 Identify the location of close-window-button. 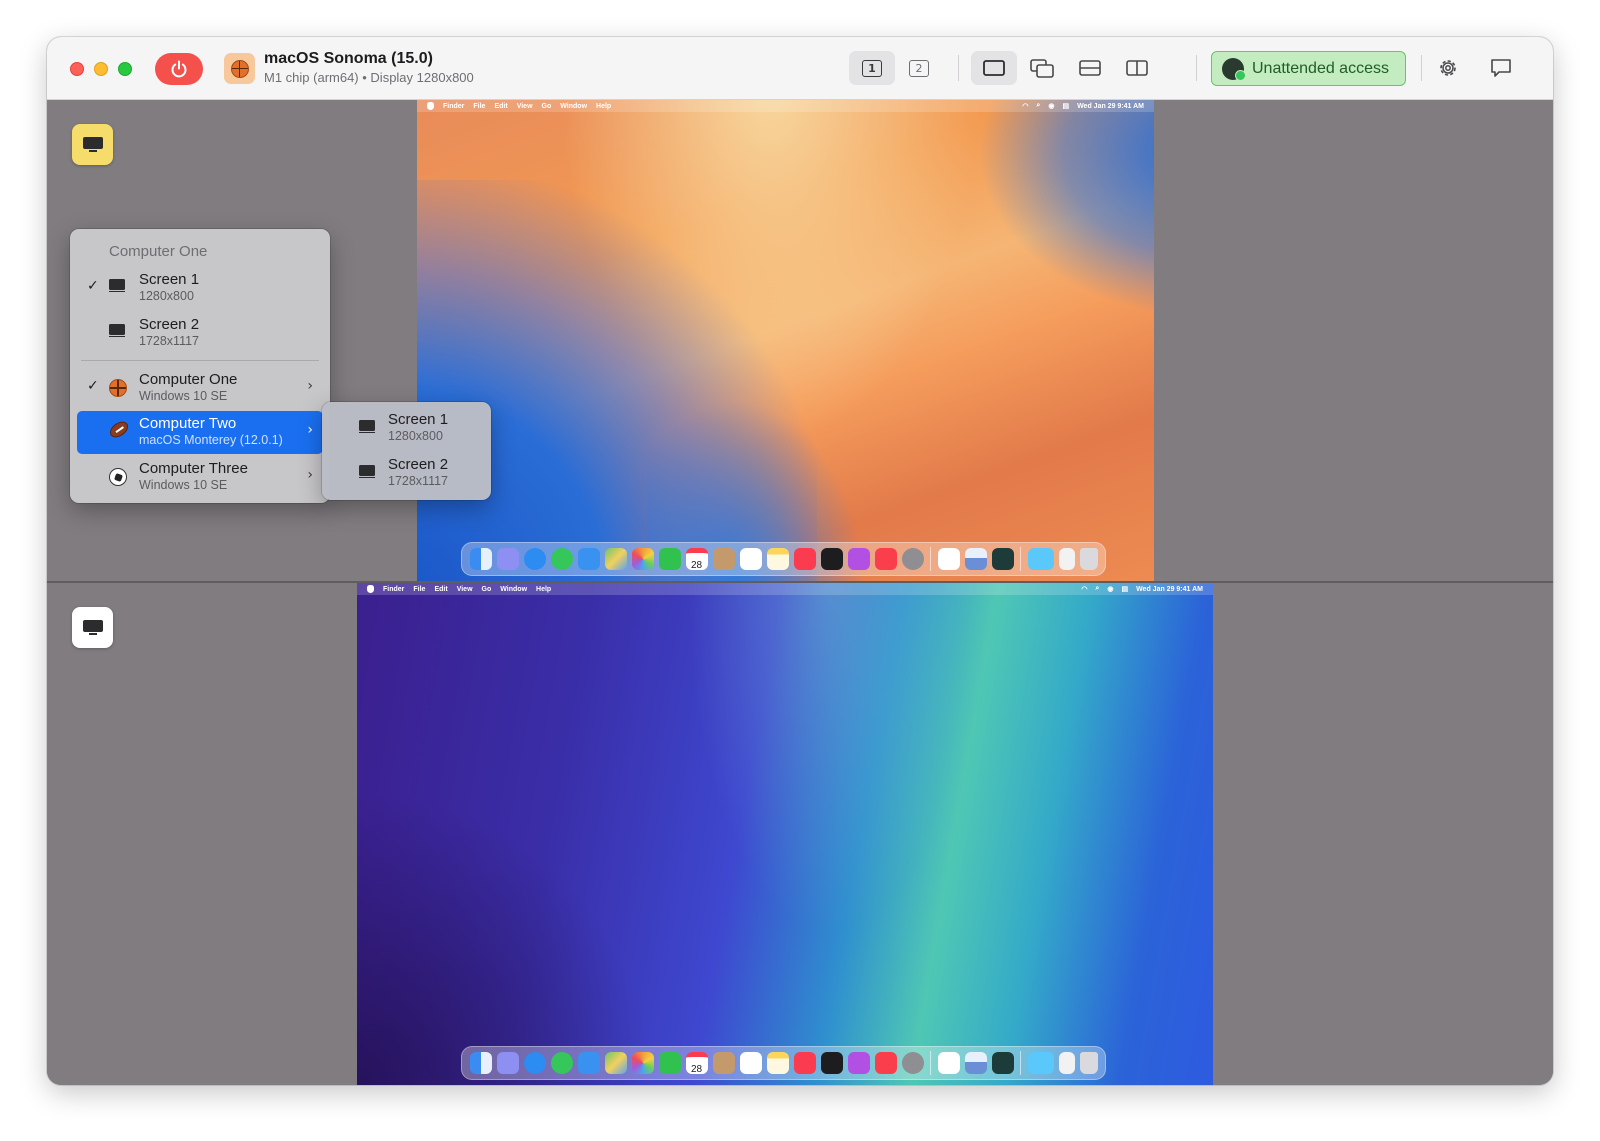
(77, 69).